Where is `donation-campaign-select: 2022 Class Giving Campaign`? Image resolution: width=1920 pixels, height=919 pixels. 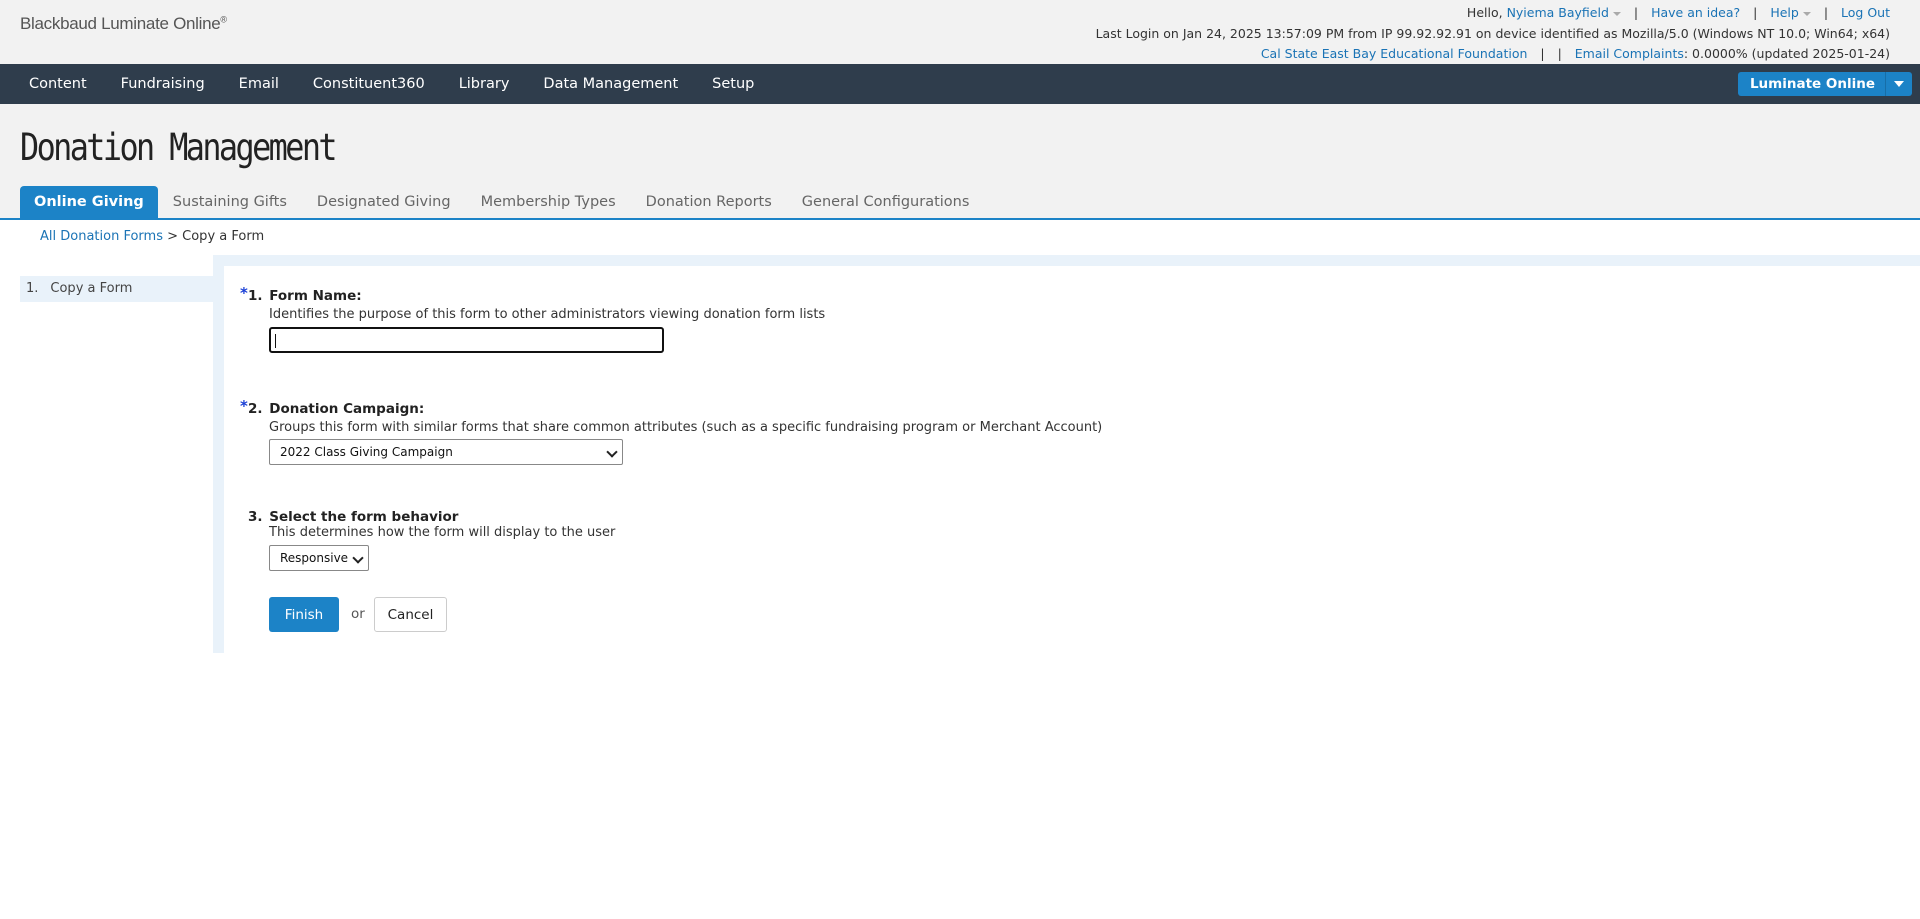 donation-campaign-select: 2022 Class Giving Campaign is located at coordinates (446, 452).